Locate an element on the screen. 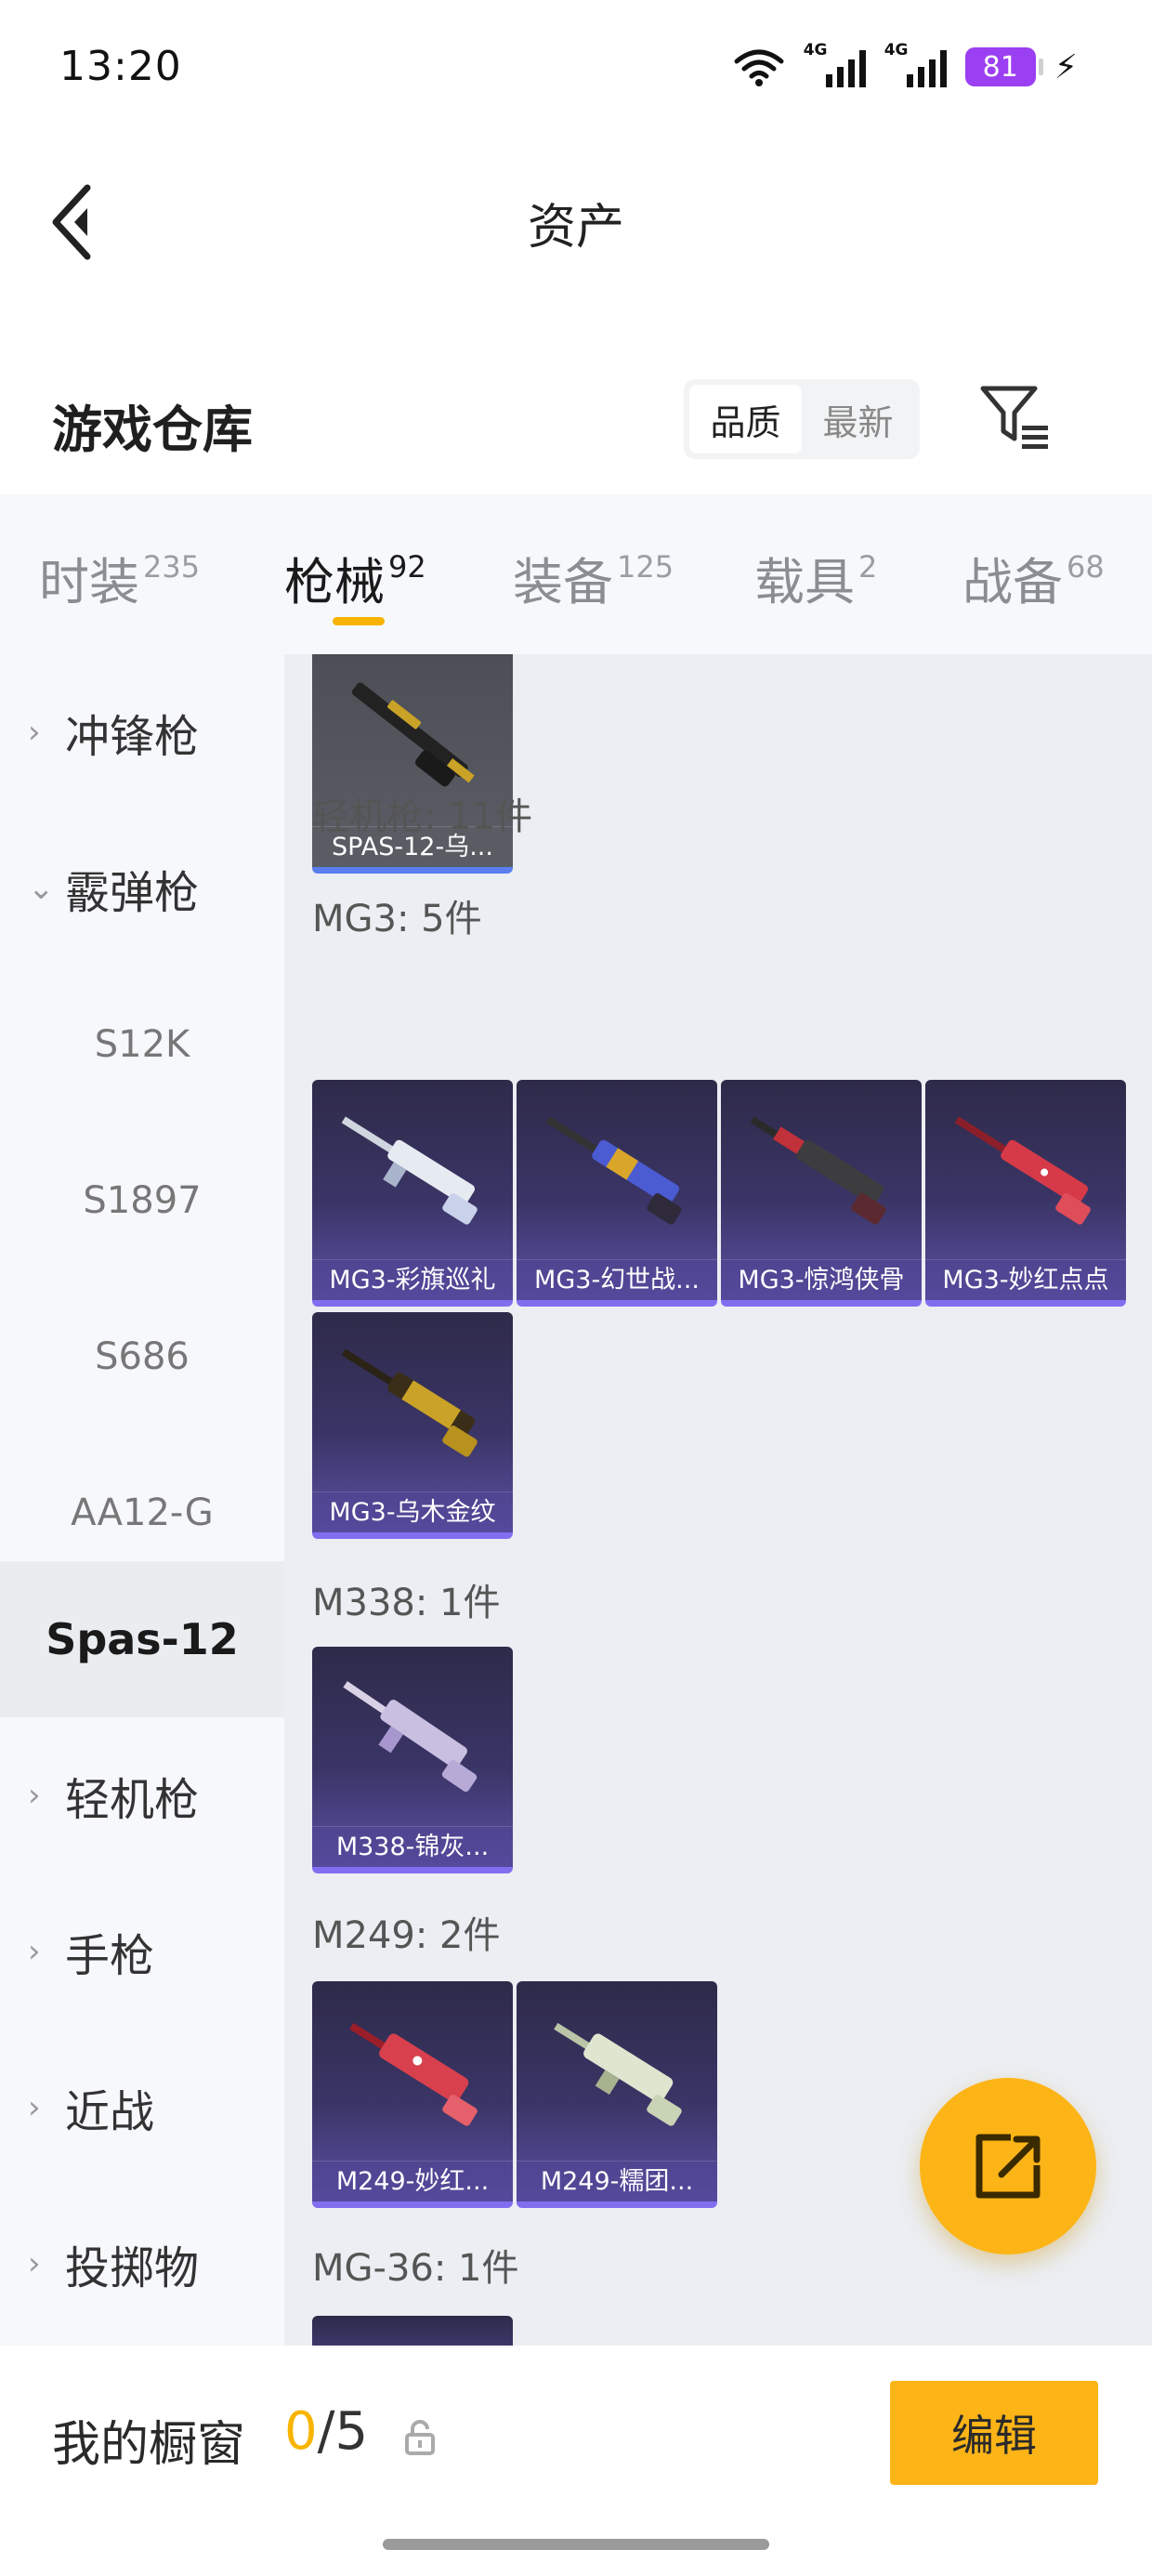  battery-icon: 81 is located at coordinates (1003, 66).